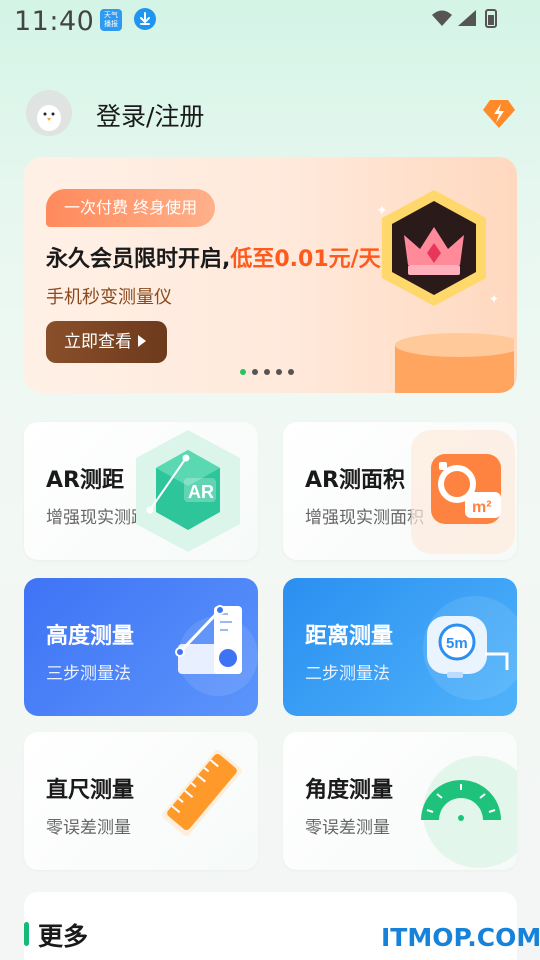 This screenshot has width=540, height=960. I want to click on distance-measure-card: 距离测量 二步测量法 5m, so click(400, 647).